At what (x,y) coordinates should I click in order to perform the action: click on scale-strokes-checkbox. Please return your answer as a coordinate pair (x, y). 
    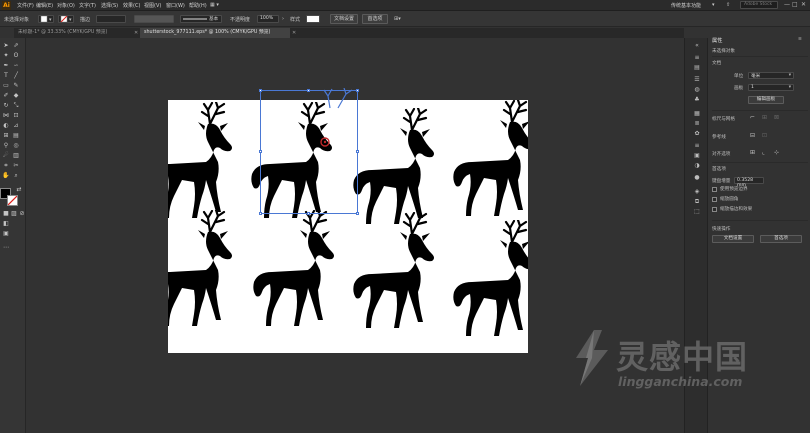
    Looking at the image, I should click on (714, 209).